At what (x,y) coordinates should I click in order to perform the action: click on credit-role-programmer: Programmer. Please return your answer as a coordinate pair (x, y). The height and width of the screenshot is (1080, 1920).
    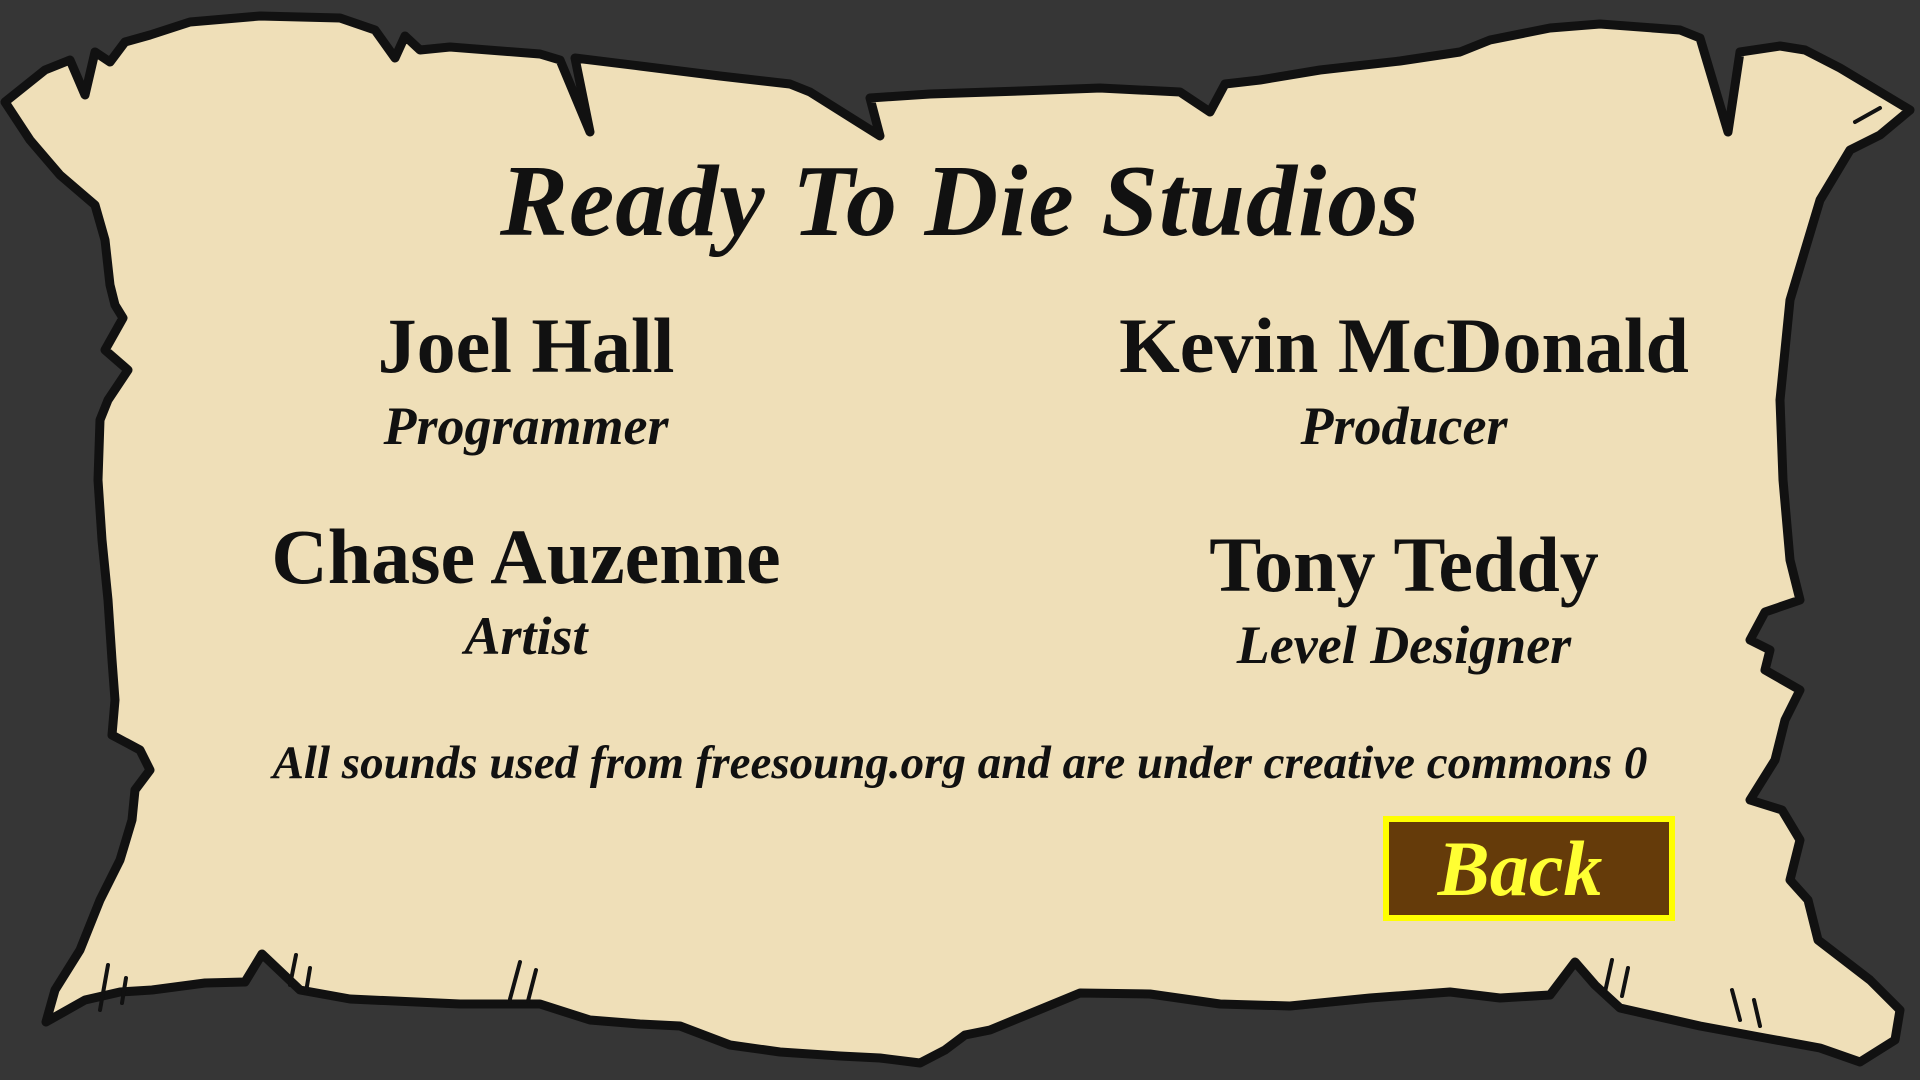
    Looking at the image, I should click on (526, 426).